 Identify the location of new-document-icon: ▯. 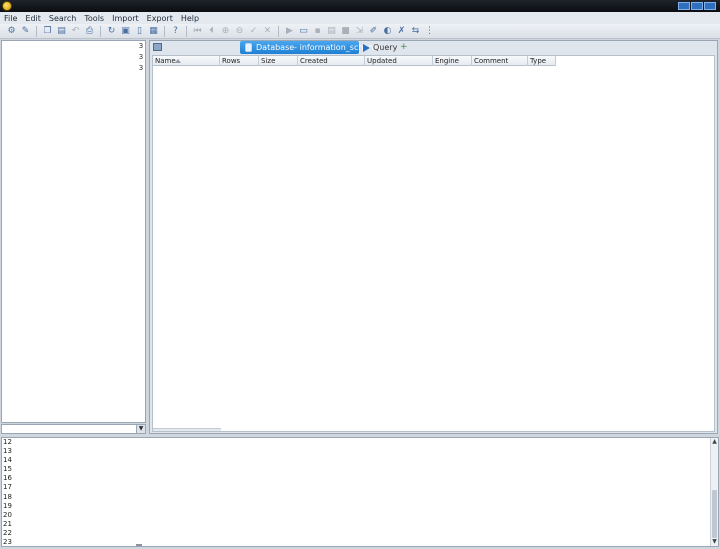
(139, 31).